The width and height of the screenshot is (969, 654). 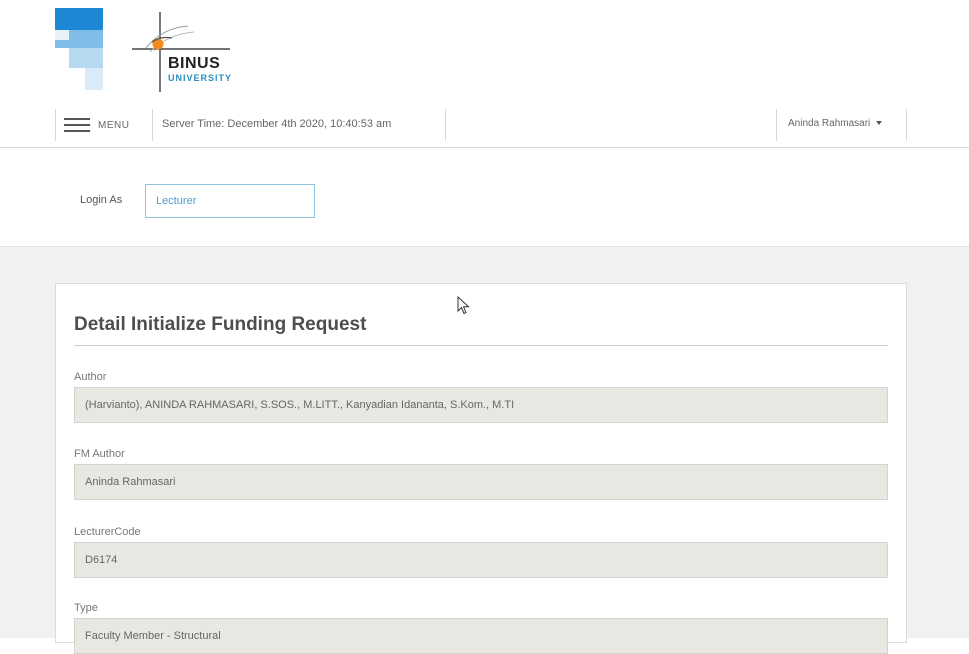 What do you see at coordinates (463, 305) in the screenshot?
I see `mouse-cursor-icon` at bounding box center [463, 305].